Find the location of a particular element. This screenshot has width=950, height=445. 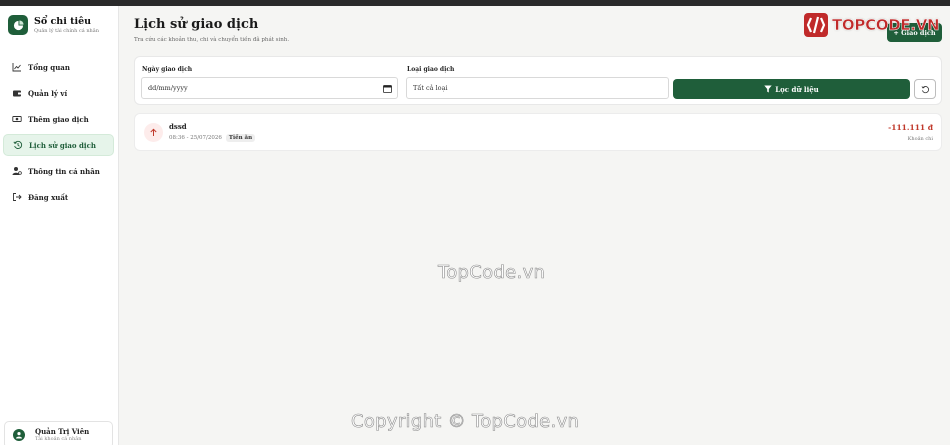

money-add-icon is located at coordinates (17, 119).